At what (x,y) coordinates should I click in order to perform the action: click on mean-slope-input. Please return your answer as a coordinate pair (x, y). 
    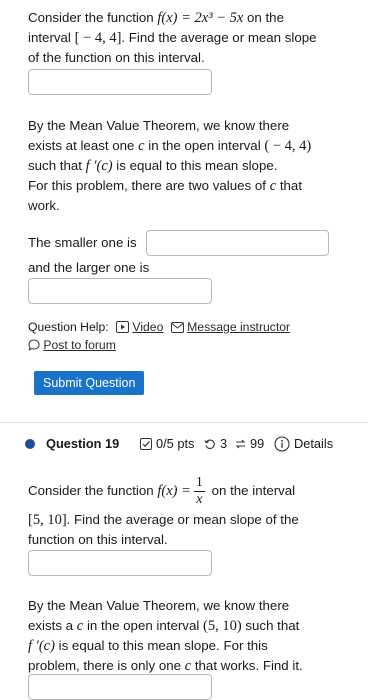
    Looking at the image, I should click on (120, 82).